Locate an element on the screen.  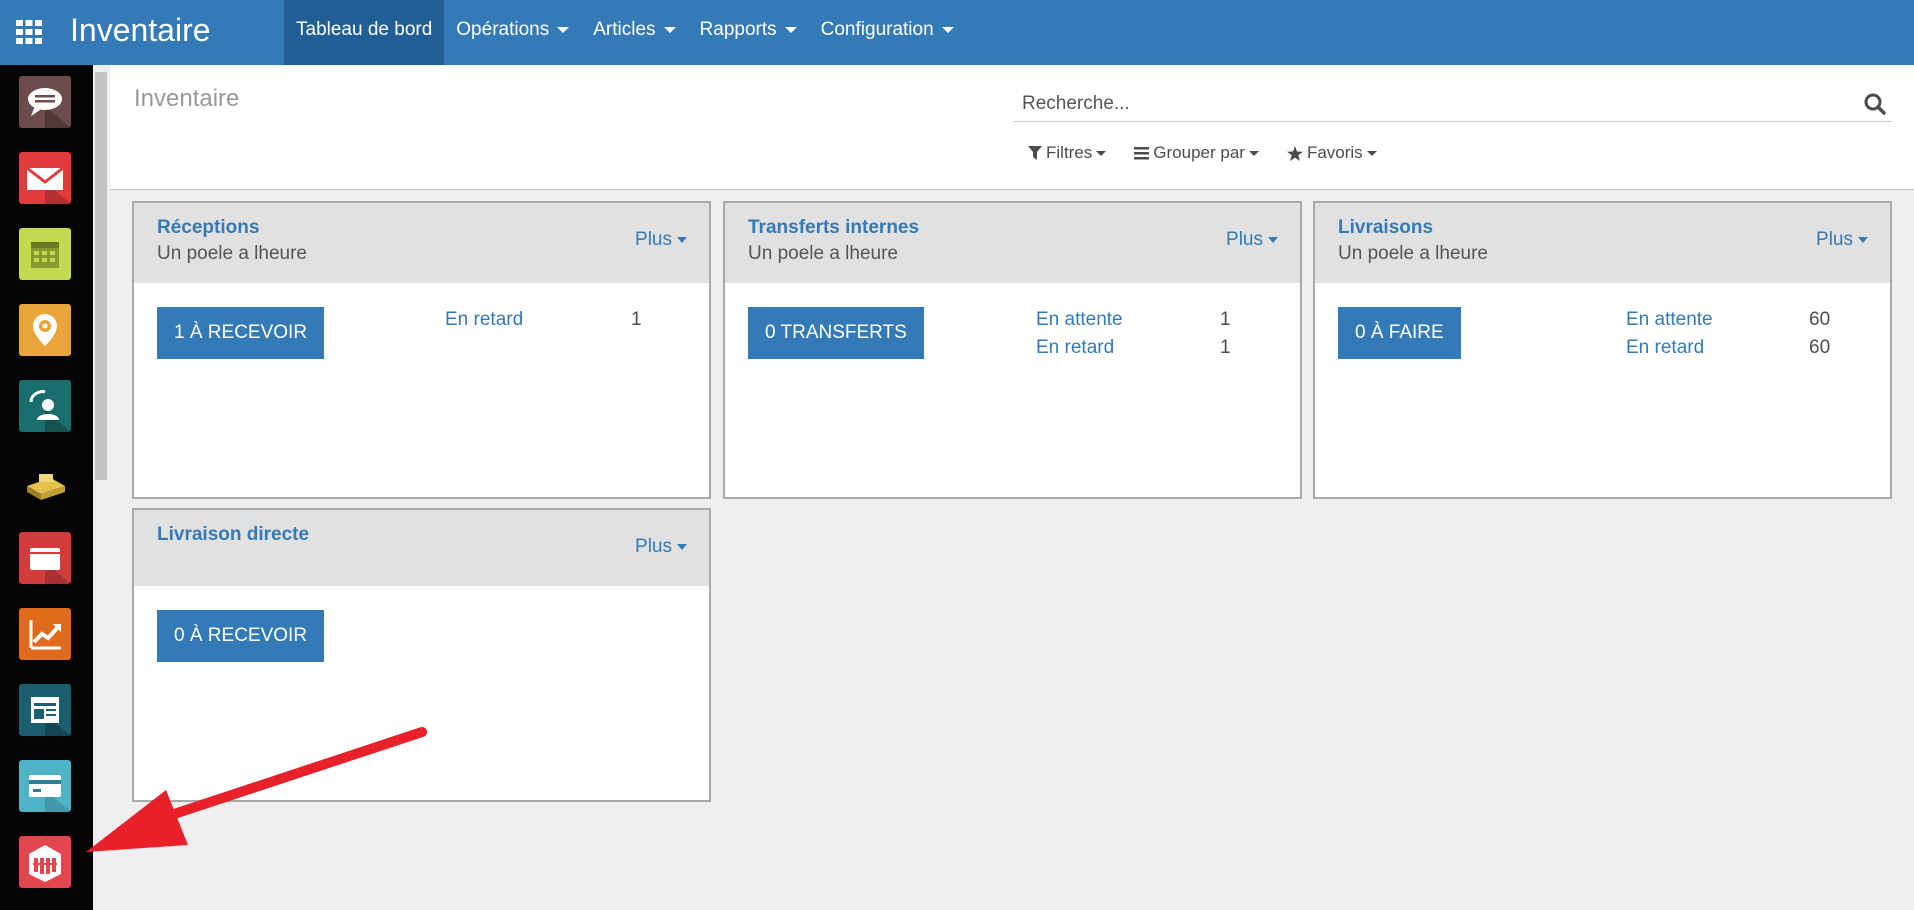
to-receive-button: 0 À RECEVOIR is located at coordinates (241, 636).